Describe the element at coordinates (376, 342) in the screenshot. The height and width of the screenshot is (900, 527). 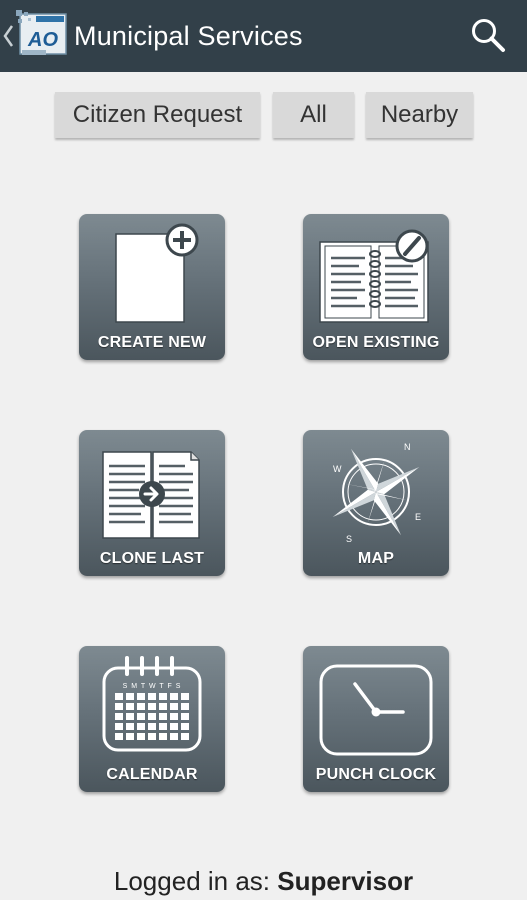
I see `open-existing-label: OPEN EXISTING` at that location.